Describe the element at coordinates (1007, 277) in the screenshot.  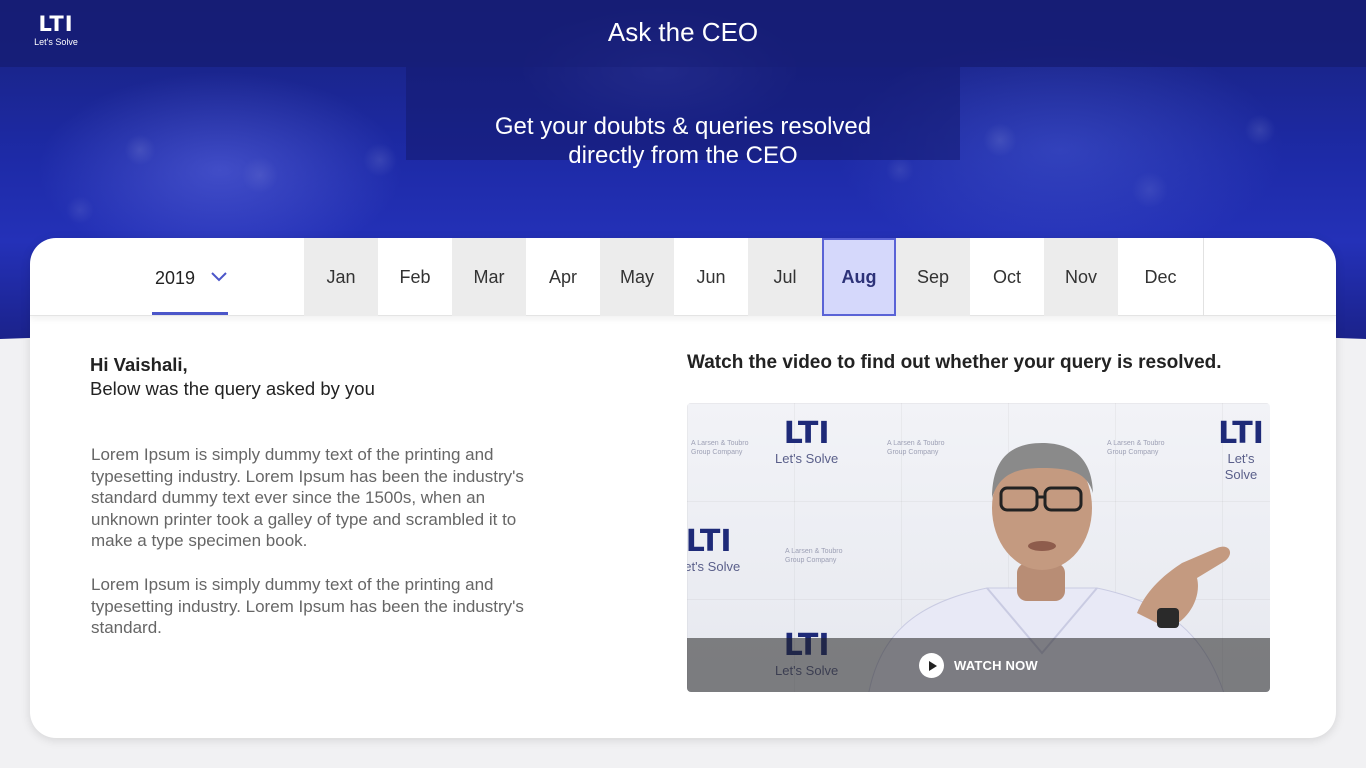
I see `tab-month-oct: Oct` at that location.